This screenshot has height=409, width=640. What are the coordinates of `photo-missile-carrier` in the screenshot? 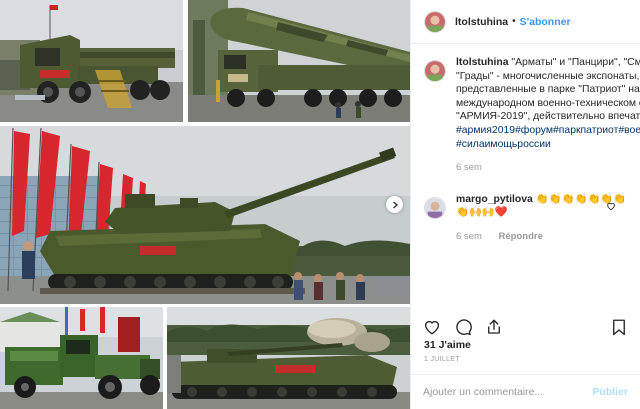 It's located at (299, 61).